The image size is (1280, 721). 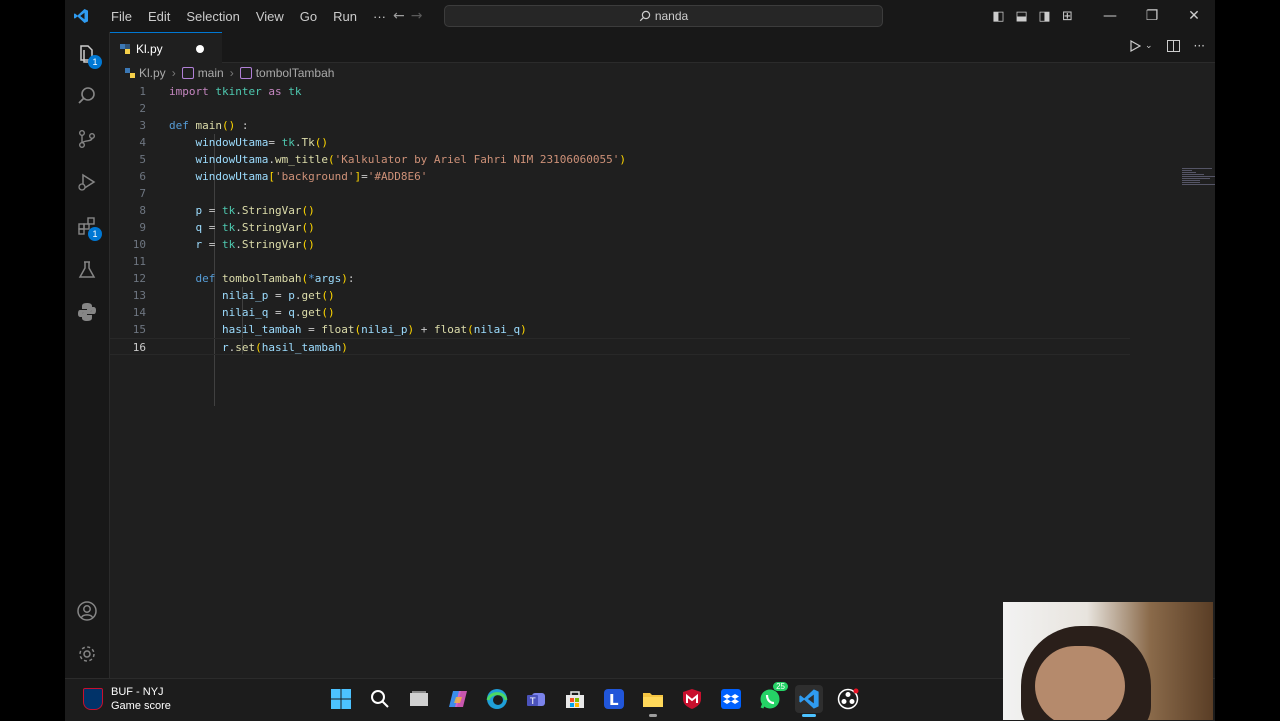 What do you see at coordinates (620, 278) in the screenshot?
I see `code-line: 12 def tombolTambah(*args):` at bounding box center [620, 278].